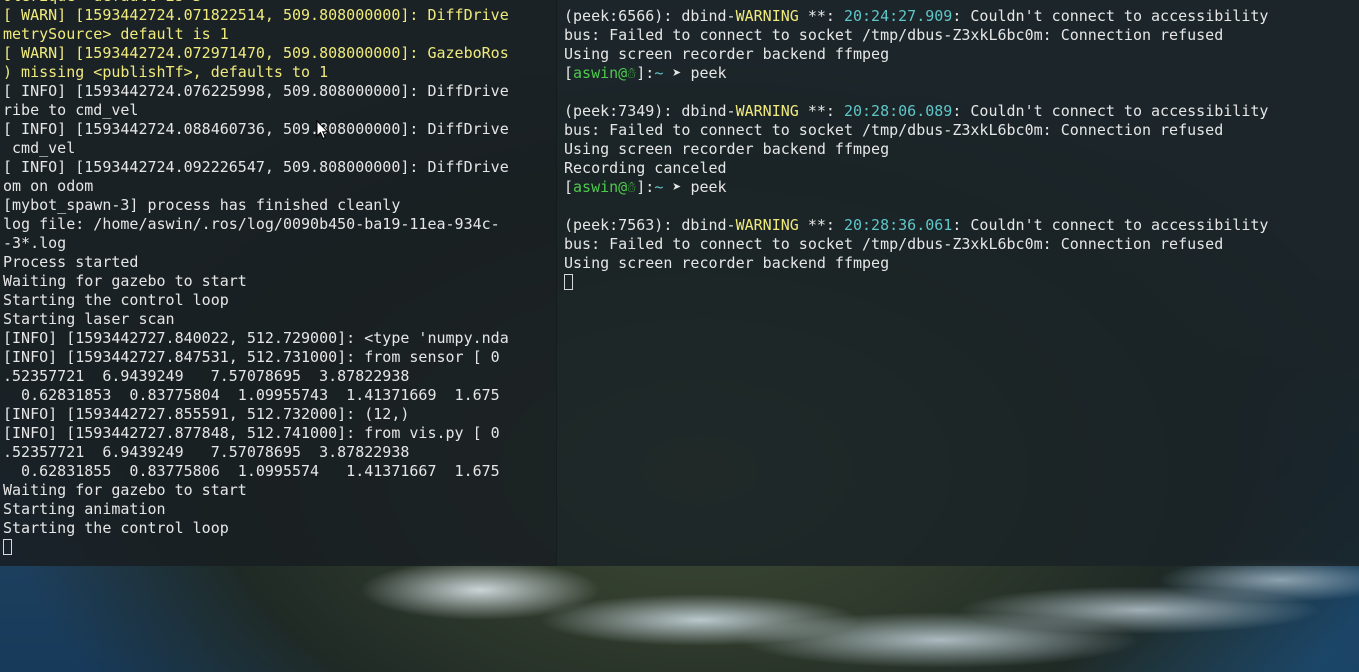 The height and width of the screenshot is (672, 1359). I want to click on terminal-line: metrySource> default is 1, so click(116, 34).